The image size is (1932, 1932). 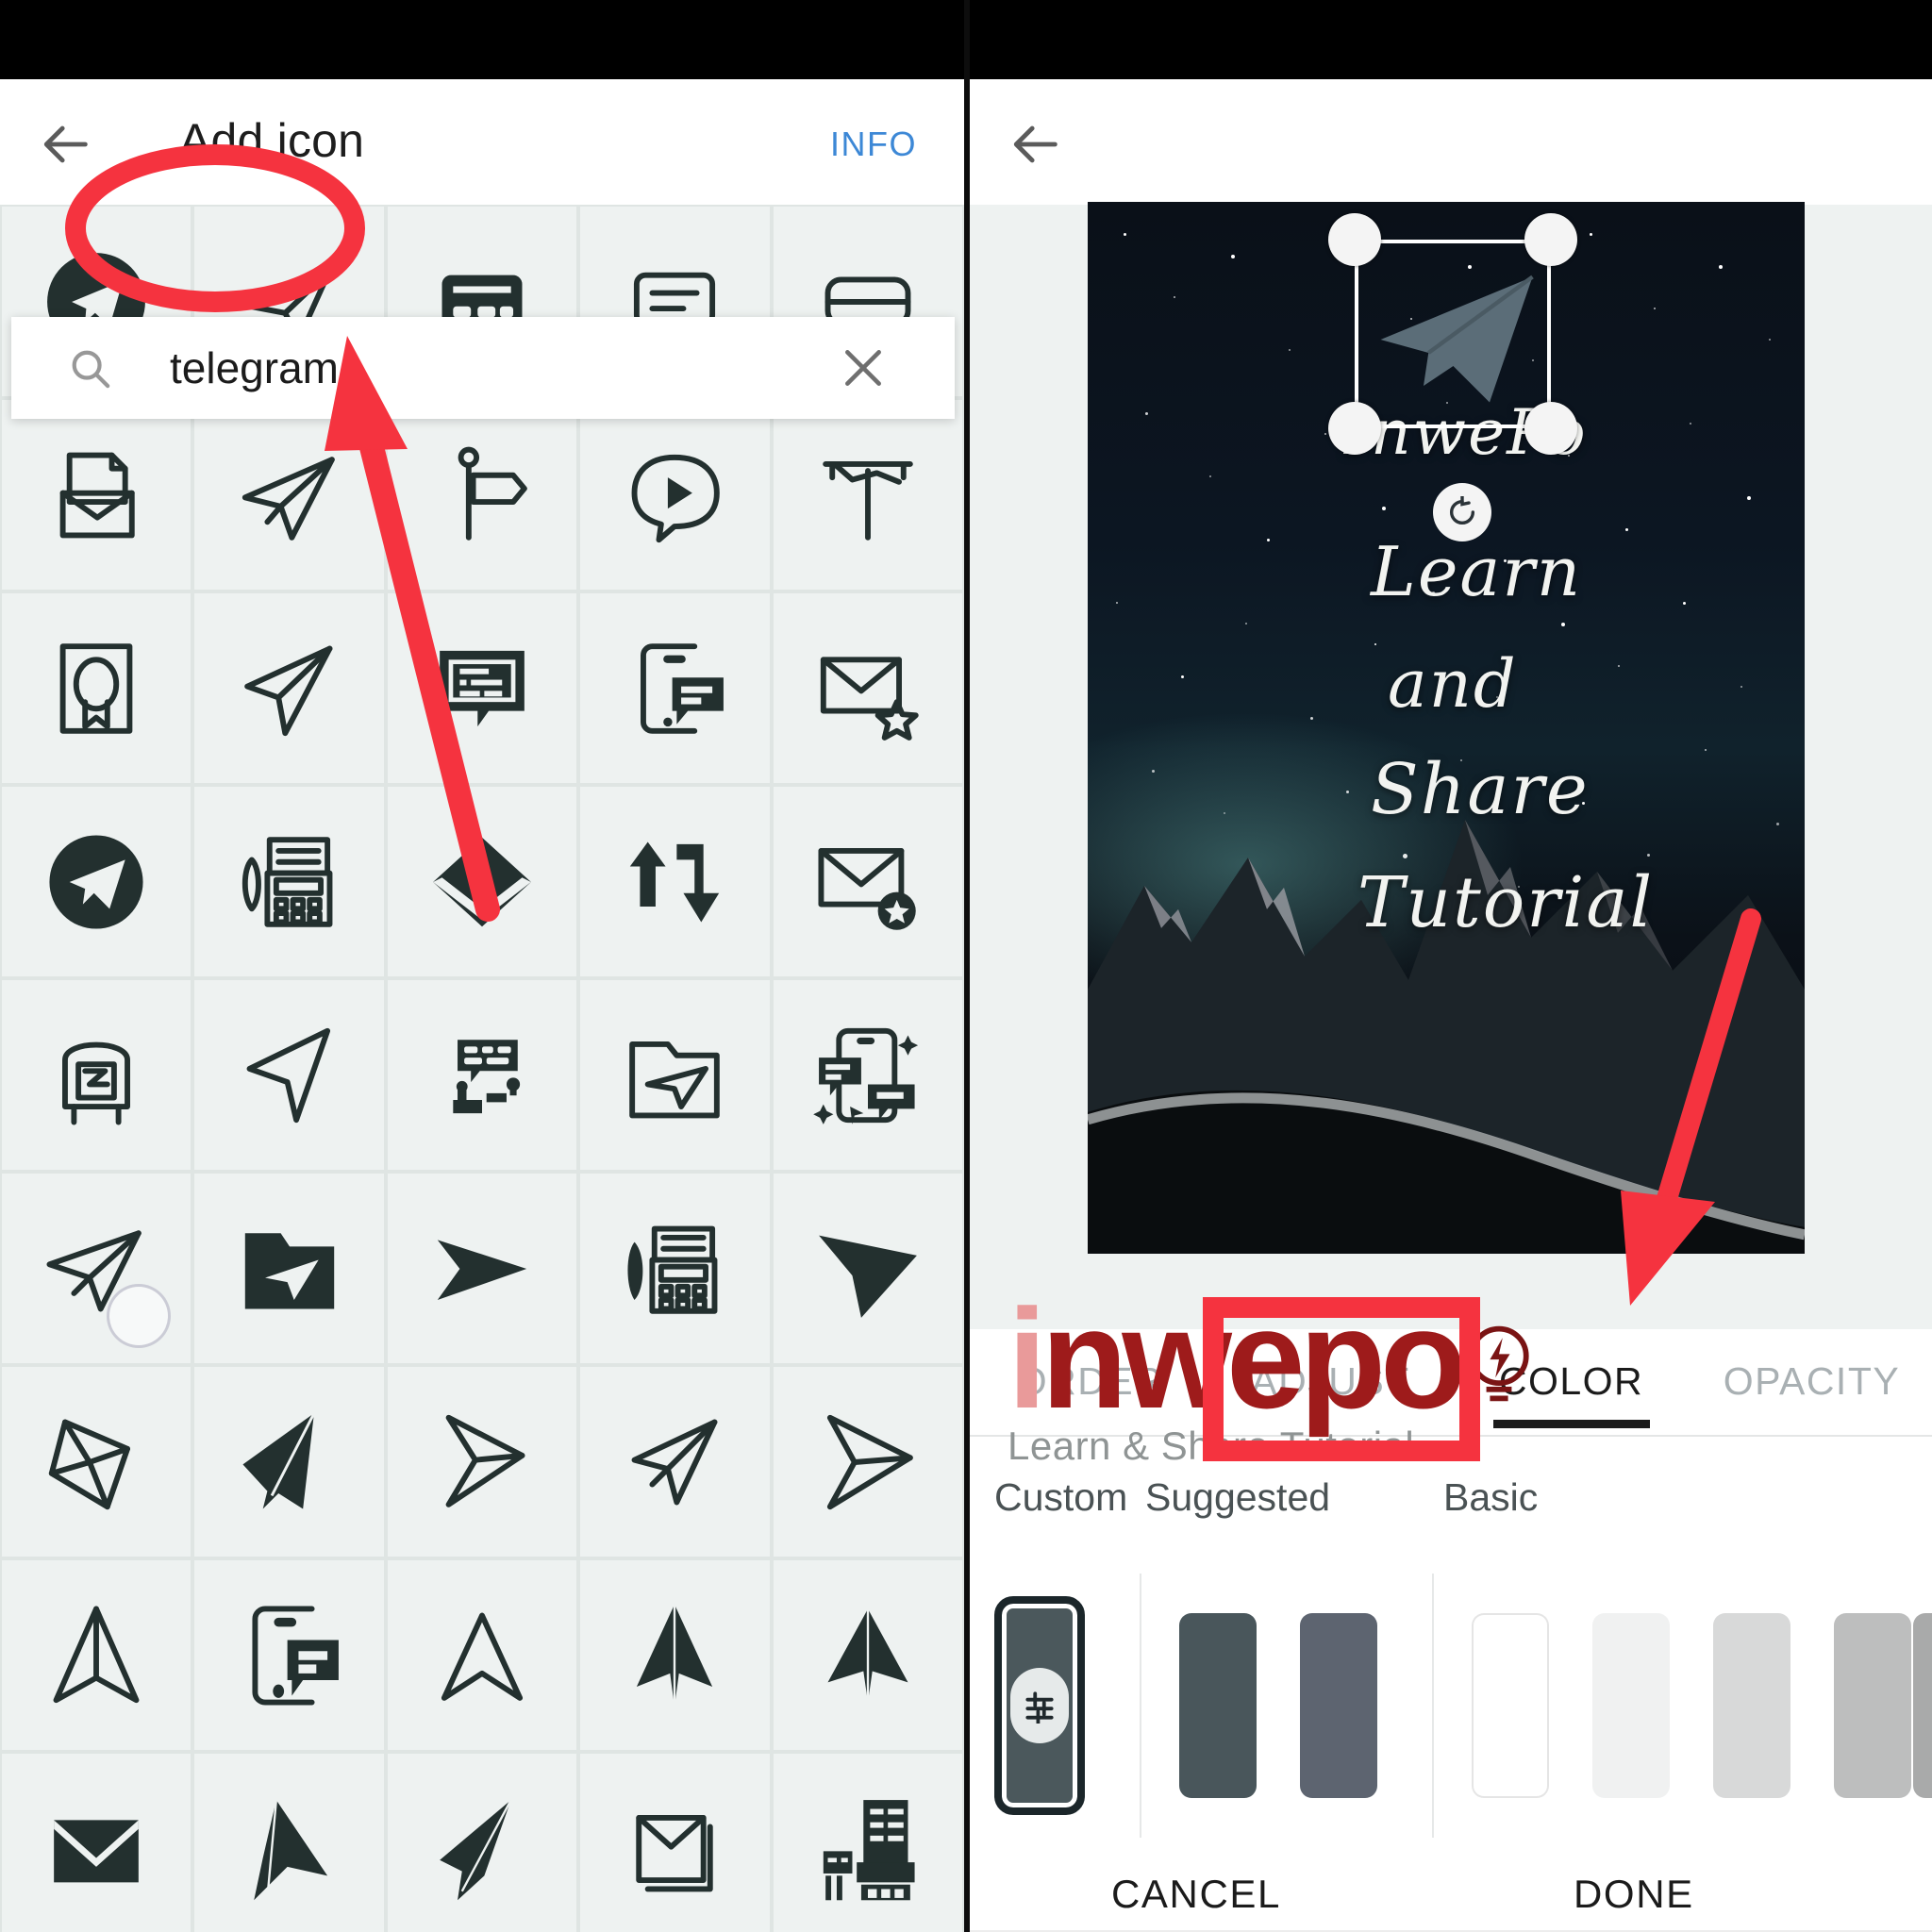 What do you see at coordinates (483, 368) in the screenshot?
I see `search-bar: telegram` at bounding box center [483, 368].